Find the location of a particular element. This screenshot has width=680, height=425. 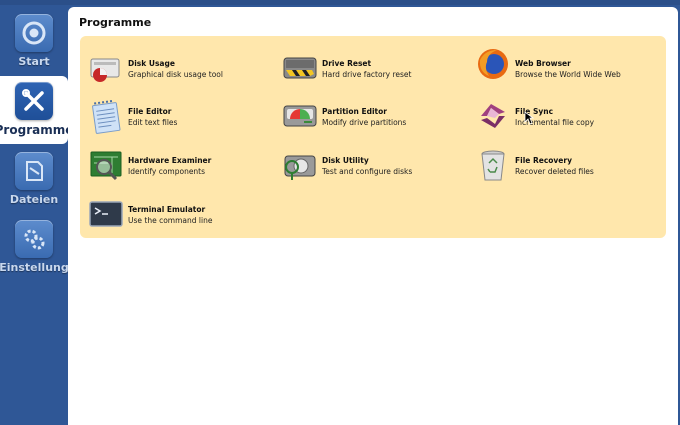

app-name: Disk Usage is located at coordinates (151, 63).